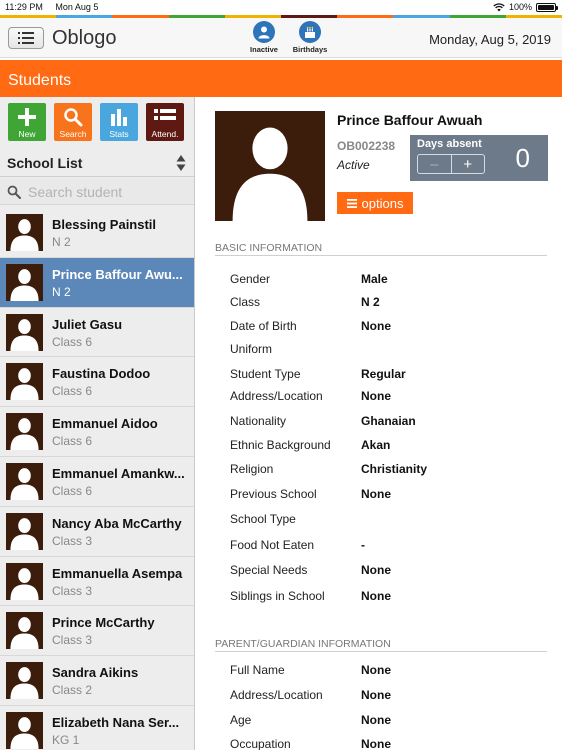  What do you see at coordinates (26, 38) in the screenshot?
I see `menu-button` at bounding box center [26, 38].